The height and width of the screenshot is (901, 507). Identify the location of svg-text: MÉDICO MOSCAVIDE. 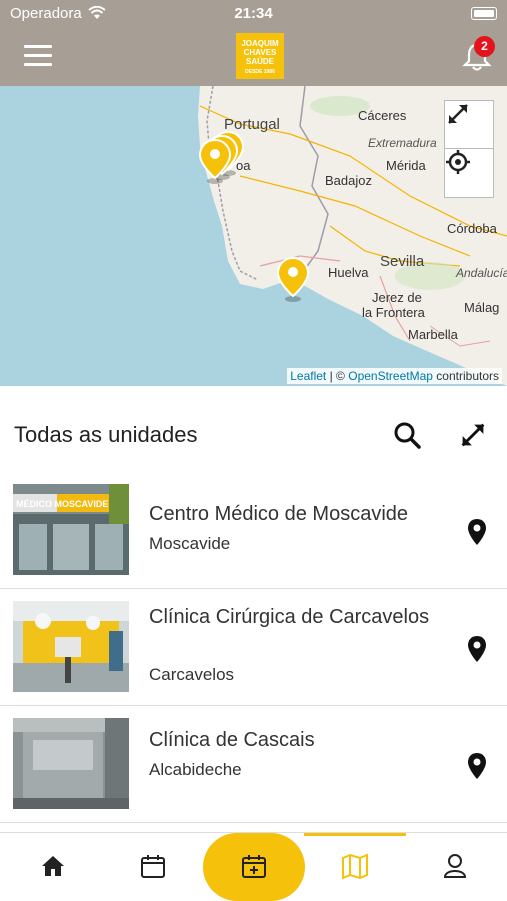
(62, 504).